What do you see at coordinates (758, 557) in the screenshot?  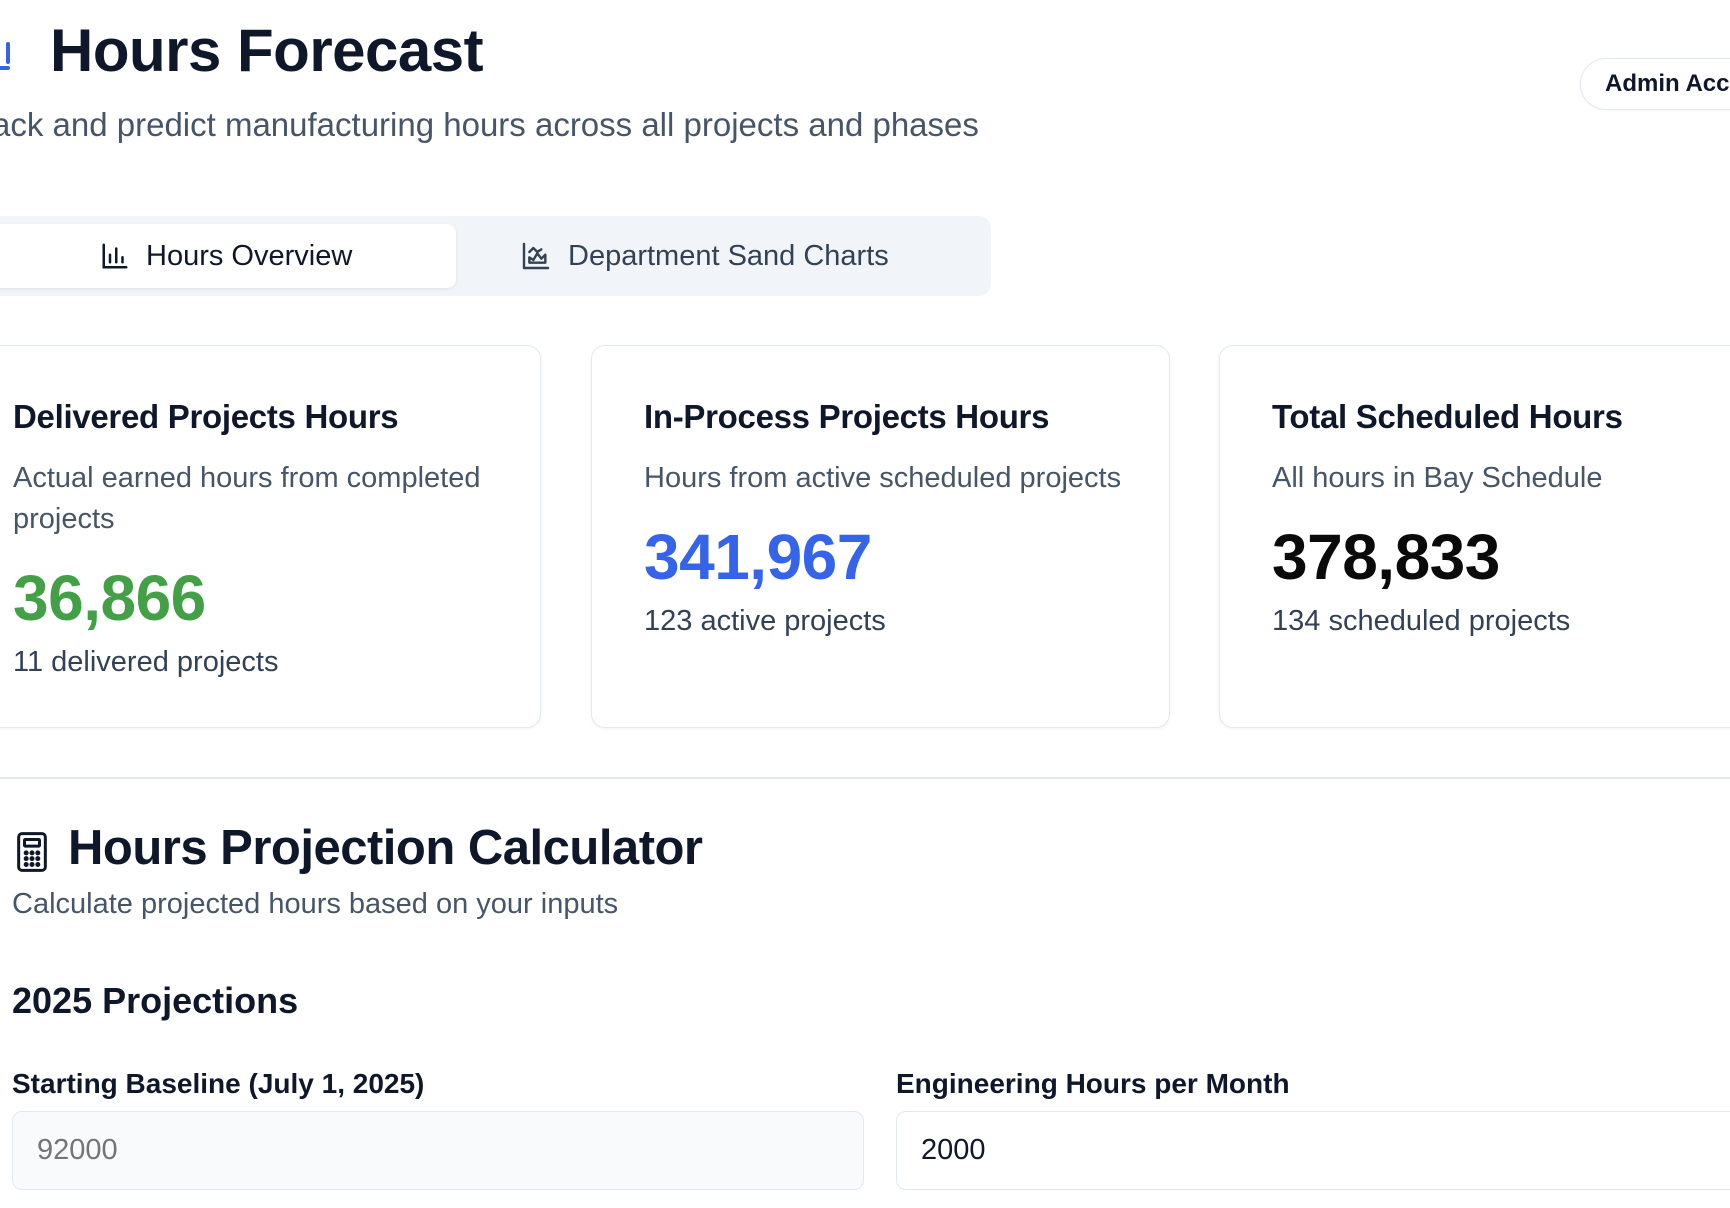 I see `card-value: 341,967` at bounding box center [758, 557].